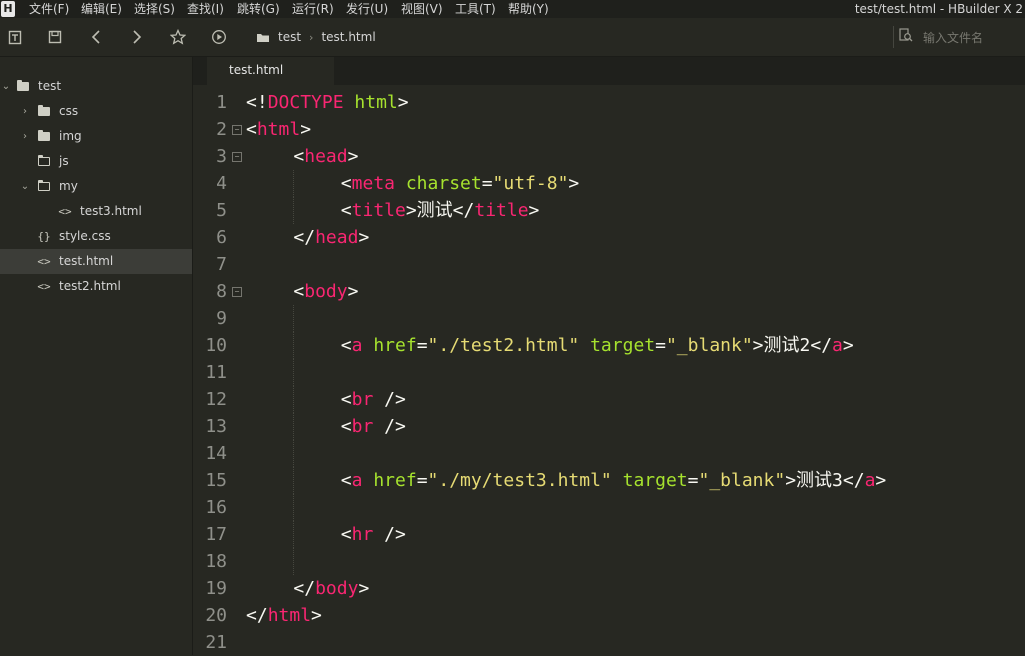 The width and height of the screenshot is (1025, 656). I want to click on run-icon, so click(219, 37).